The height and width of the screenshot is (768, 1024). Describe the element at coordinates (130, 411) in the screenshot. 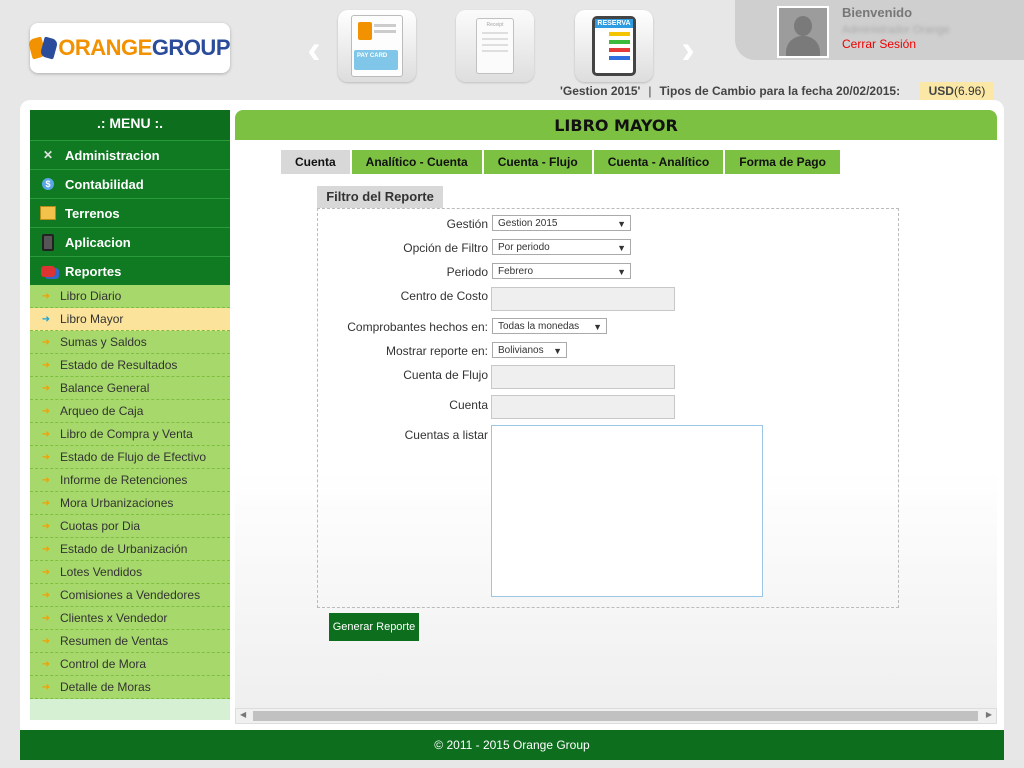

I see `submenu-arqueo-caja: ➜ Arqueo de Caja` at that location.